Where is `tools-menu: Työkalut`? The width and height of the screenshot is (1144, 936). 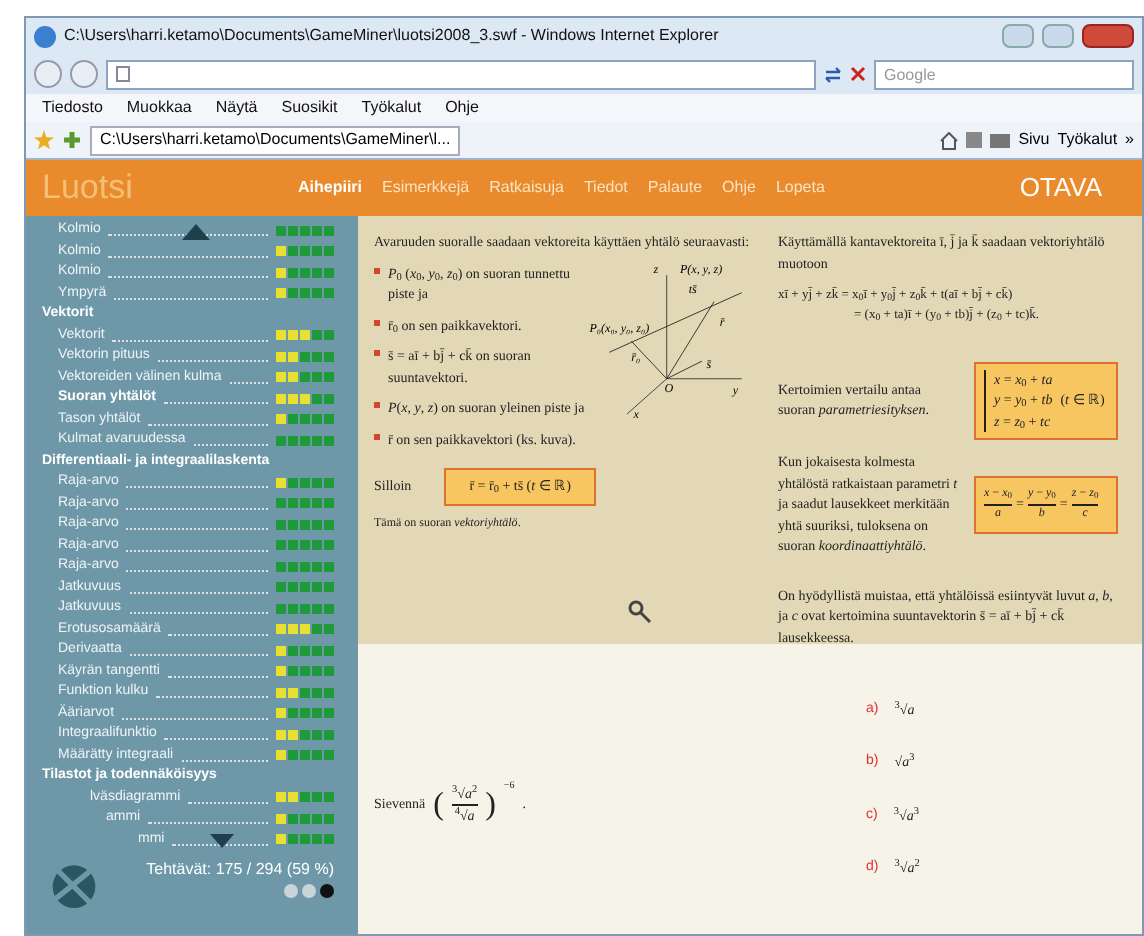
tools-menu: Työkalut is located at coordinates (1087, 140).